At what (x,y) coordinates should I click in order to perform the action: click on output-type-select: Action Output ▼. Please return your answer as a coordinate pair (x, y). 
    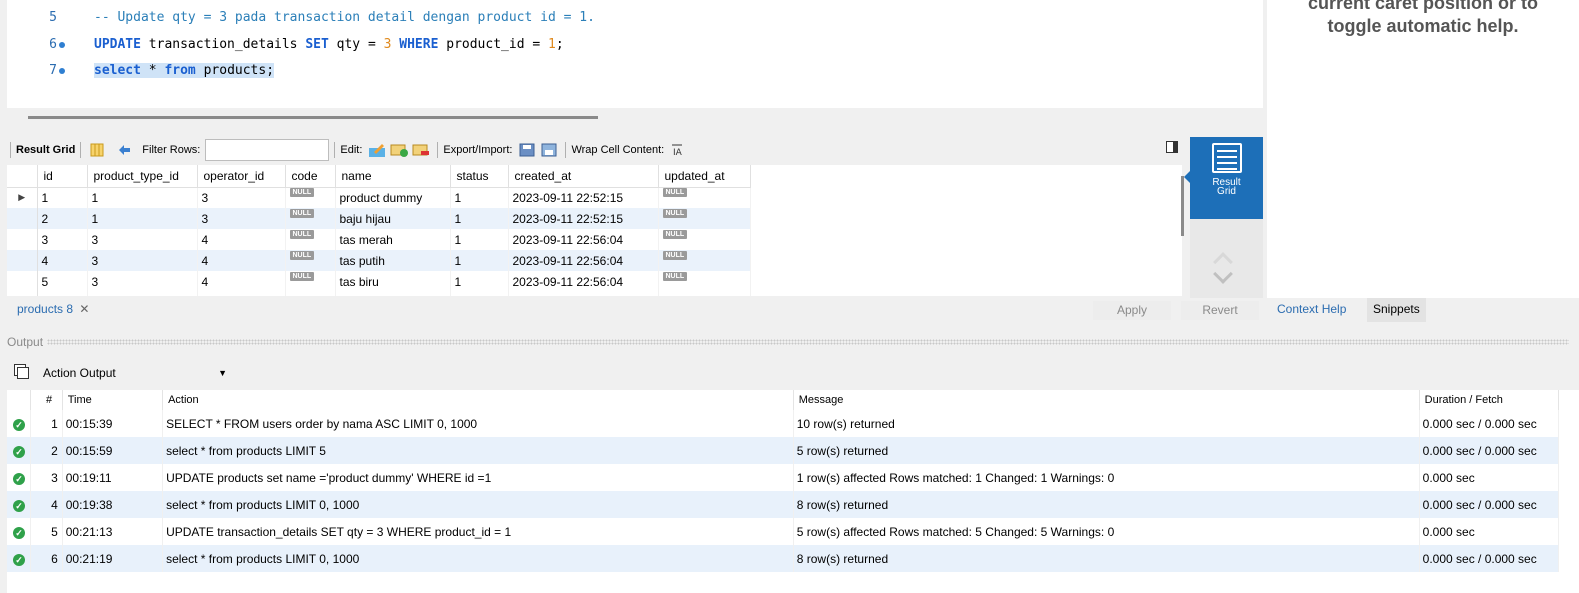
    Looking at the image, I should click on (122, 373).